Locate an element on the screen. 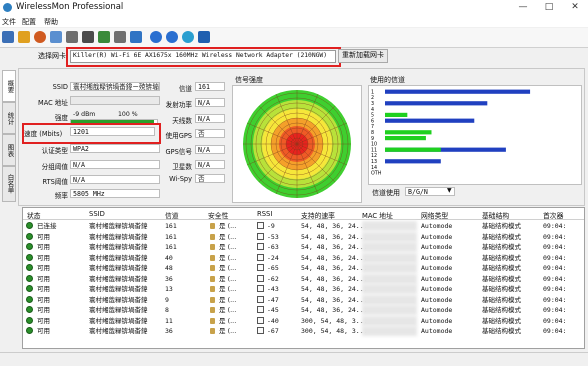  tab-stats: 统计 is located at coordinates (9, 118).